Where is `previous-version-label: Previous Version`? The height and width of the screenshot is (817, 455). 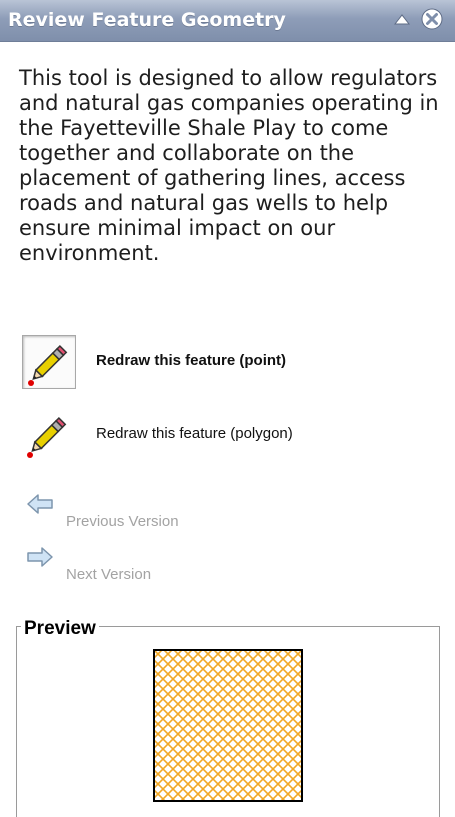
previous-version-label: Previous Version is located at coordinates (122, 521).